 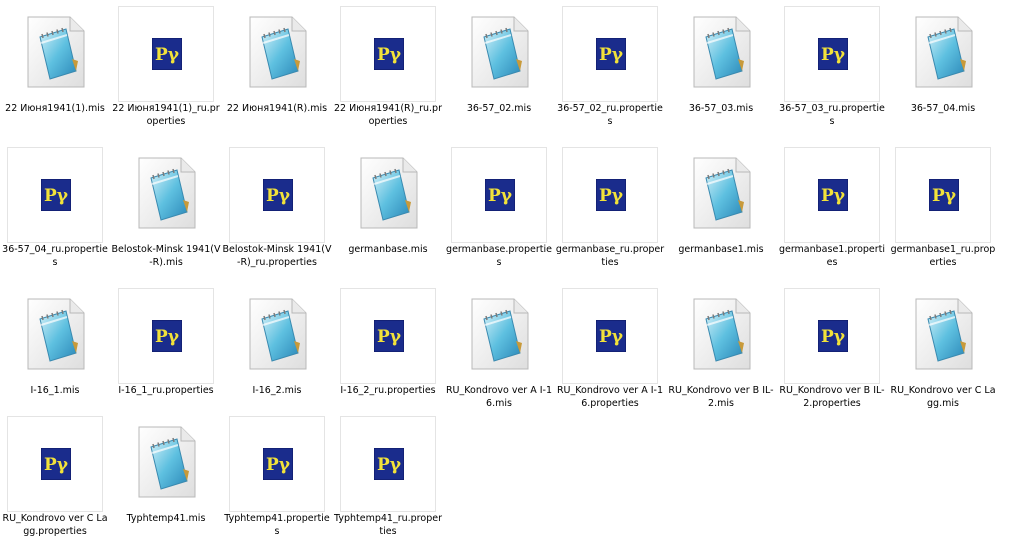 I want to click on file-item: RU_Kondrovo ver C Lagg.mis, so click(x=943, y=353).